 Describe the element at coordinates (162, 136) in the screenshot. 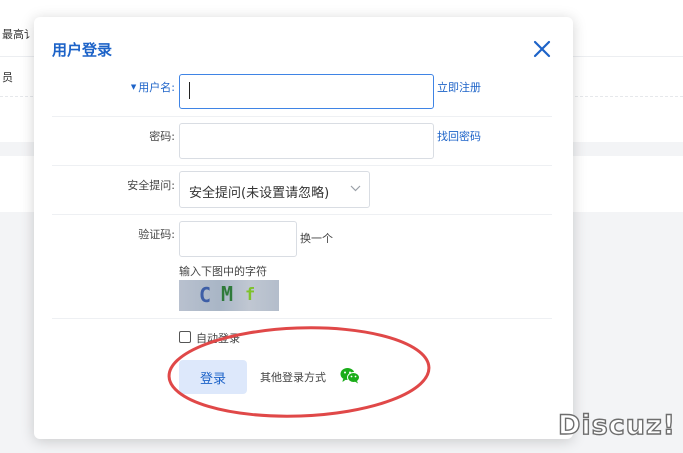

I see `password-label: 密码:` at that location.